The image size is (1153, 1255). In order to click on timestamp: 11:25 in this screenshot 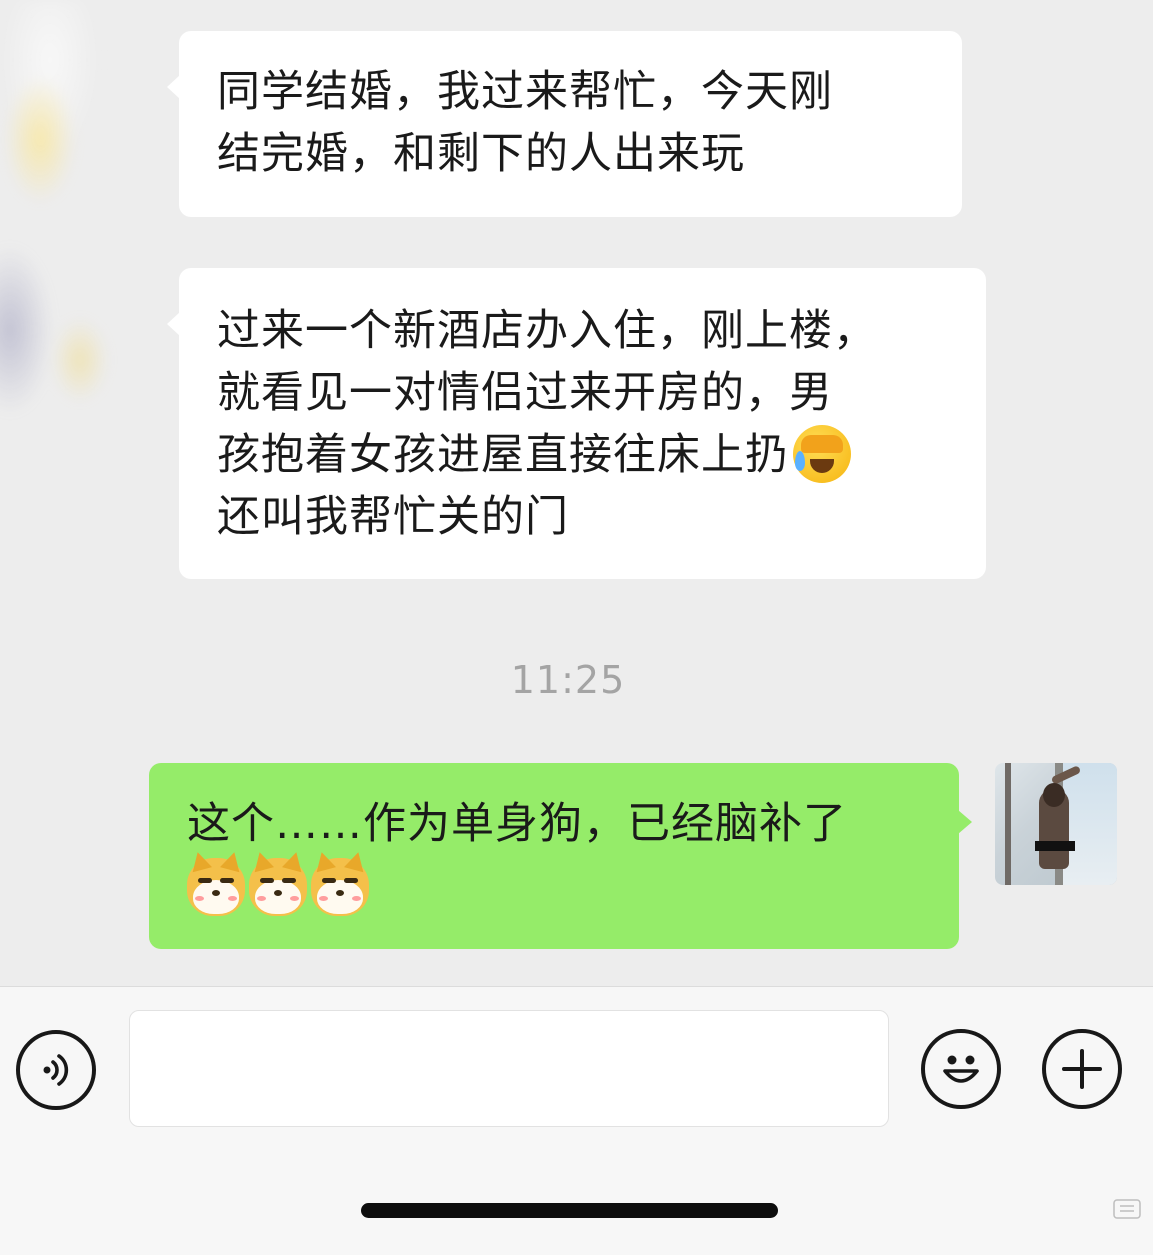, I will do `click(568, 680)`.